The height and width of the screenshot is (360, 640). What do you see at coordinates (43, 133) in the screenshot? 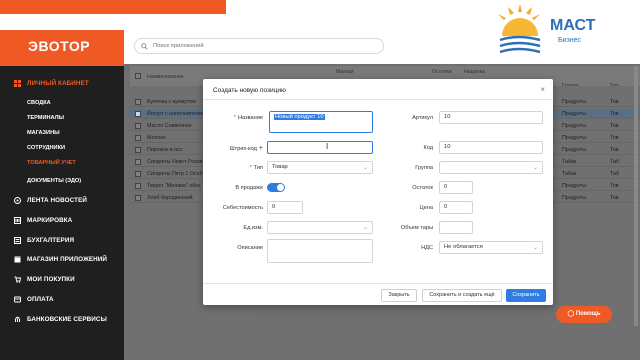
I see `sidebar-sub-stores: Магазины` at bounding box center [43, 133].